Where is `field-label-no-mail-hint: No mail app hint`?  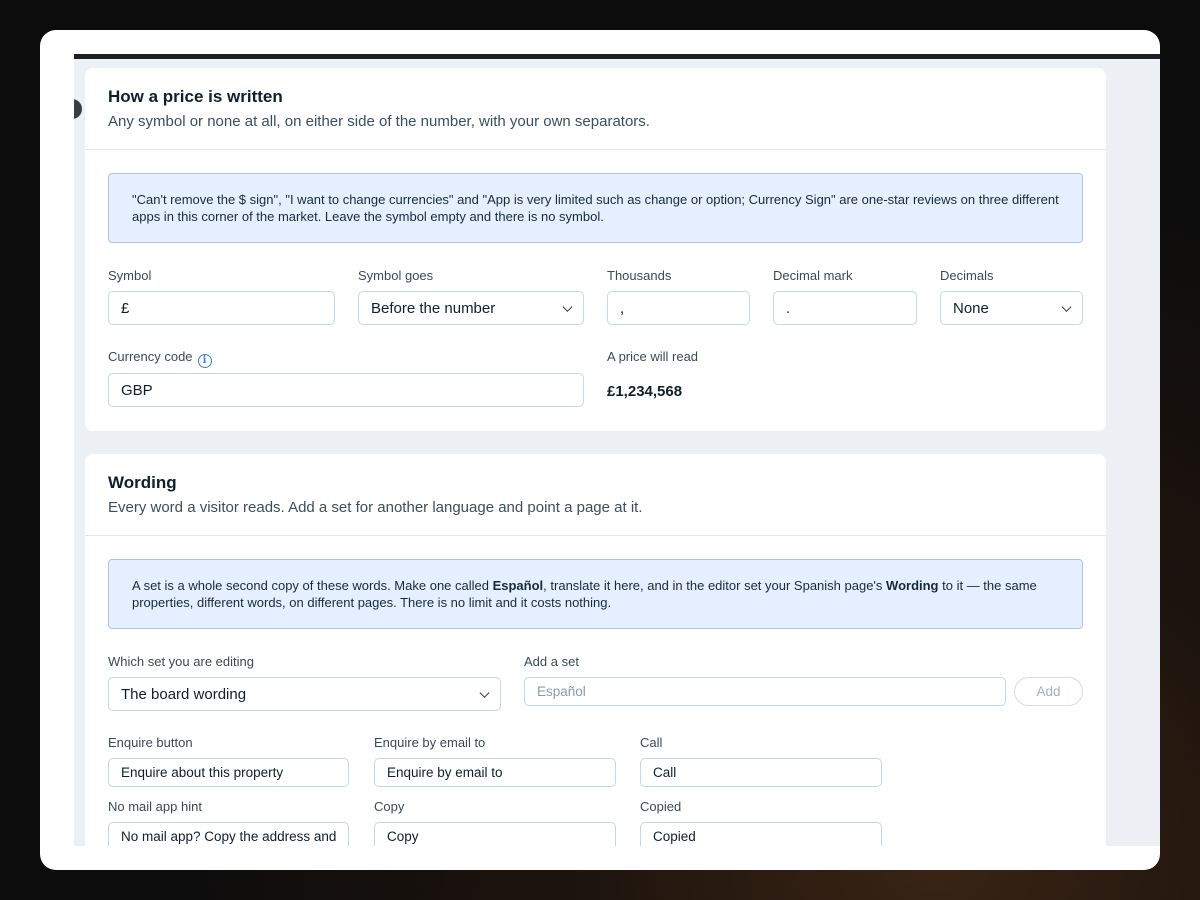 field-label-no-mail-hint: No mail app hint is located at coordinates (155, 806).